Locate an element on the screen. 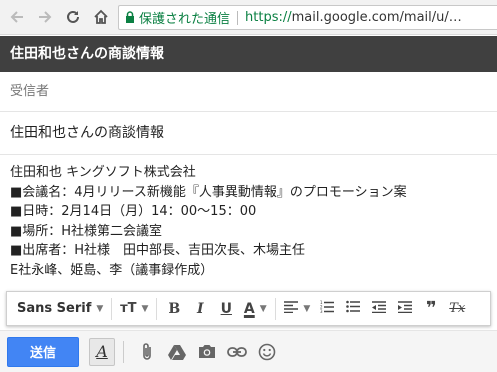  bulleted-list-button is located at coordinates (353, 308).